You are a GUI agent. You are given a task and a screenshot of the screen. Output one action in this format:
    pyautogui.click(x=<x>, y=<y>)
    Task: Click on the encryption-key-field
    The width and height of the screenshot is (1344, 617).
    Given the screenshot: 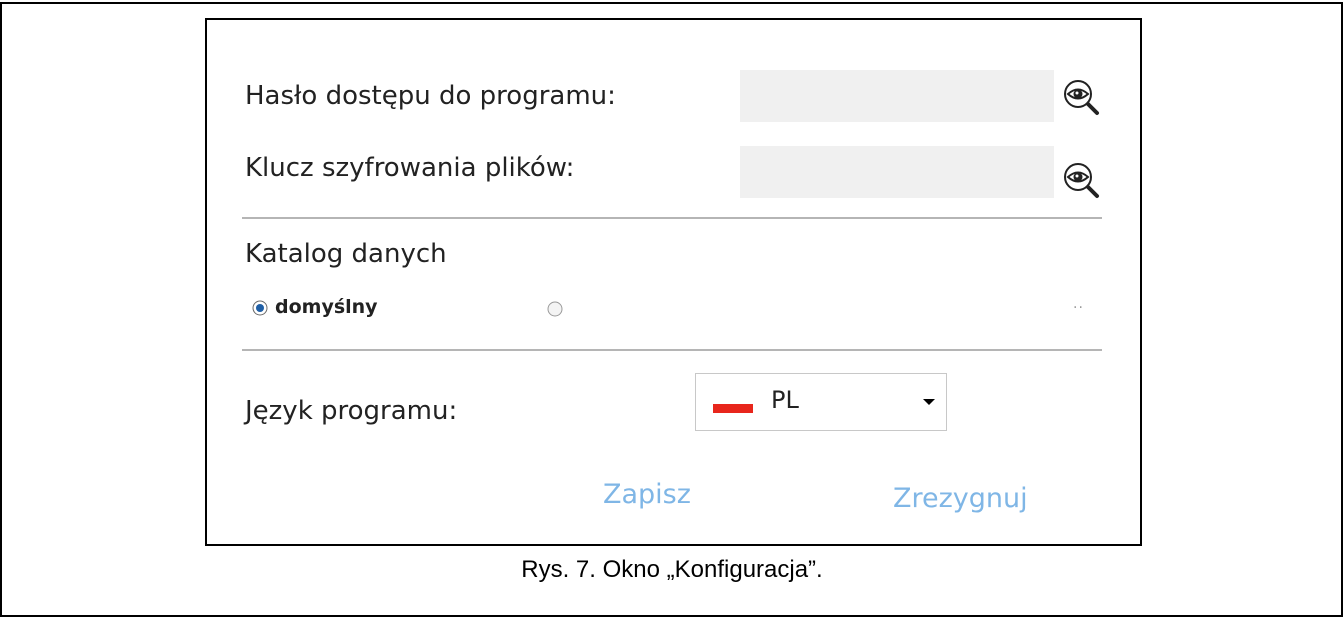 What is the action you would take?
    pyautogui.click(x=897, y=172)
    